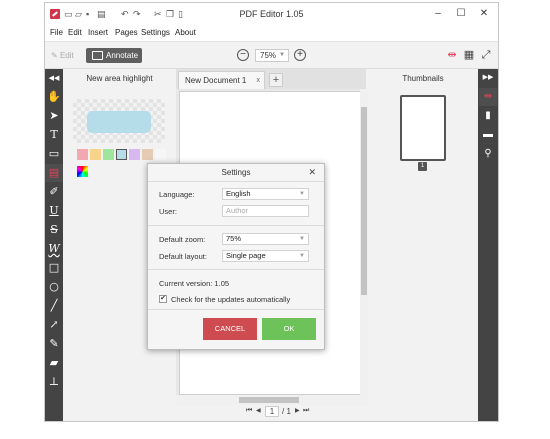  I want to click on search-icon: ⚲, so click(488, 154).